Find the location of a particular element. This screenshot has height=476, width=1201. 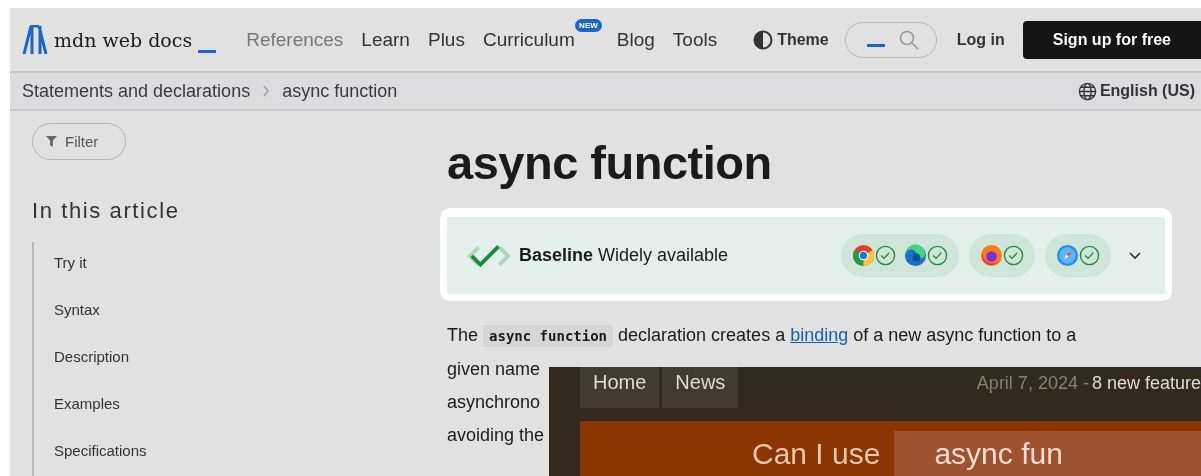

overlay-nav-tab: News is located at coordinates (700, 387).